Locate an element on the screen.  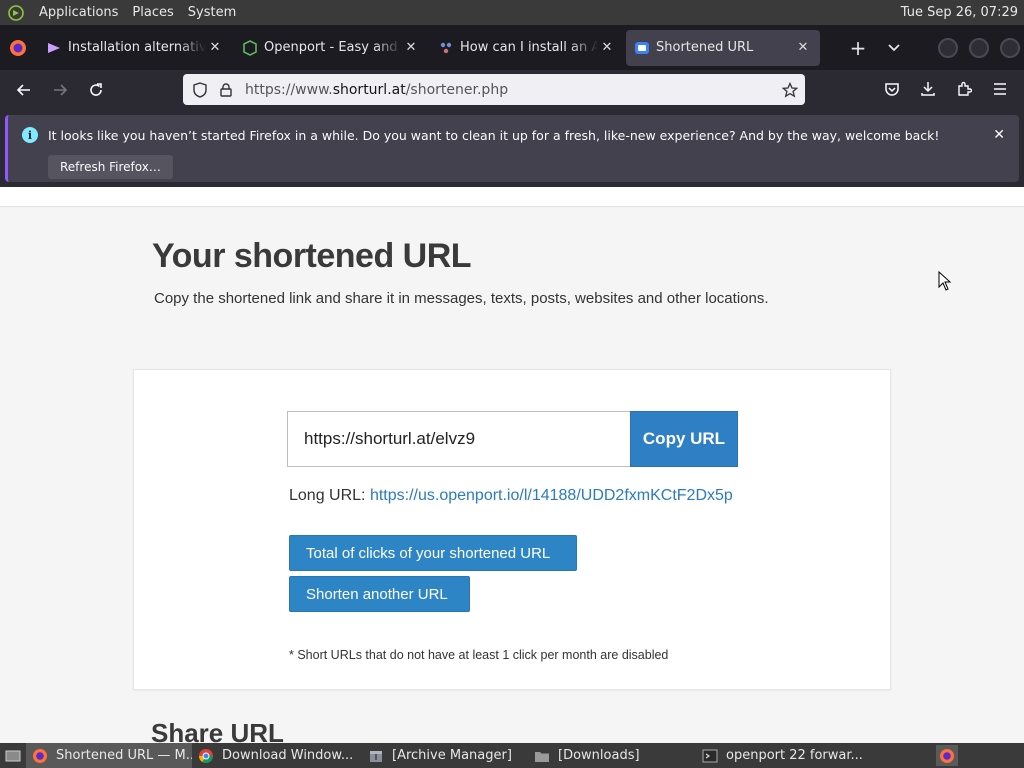
taskbar-item-label: [Archive Manager] is located at coordinates (452, 755).